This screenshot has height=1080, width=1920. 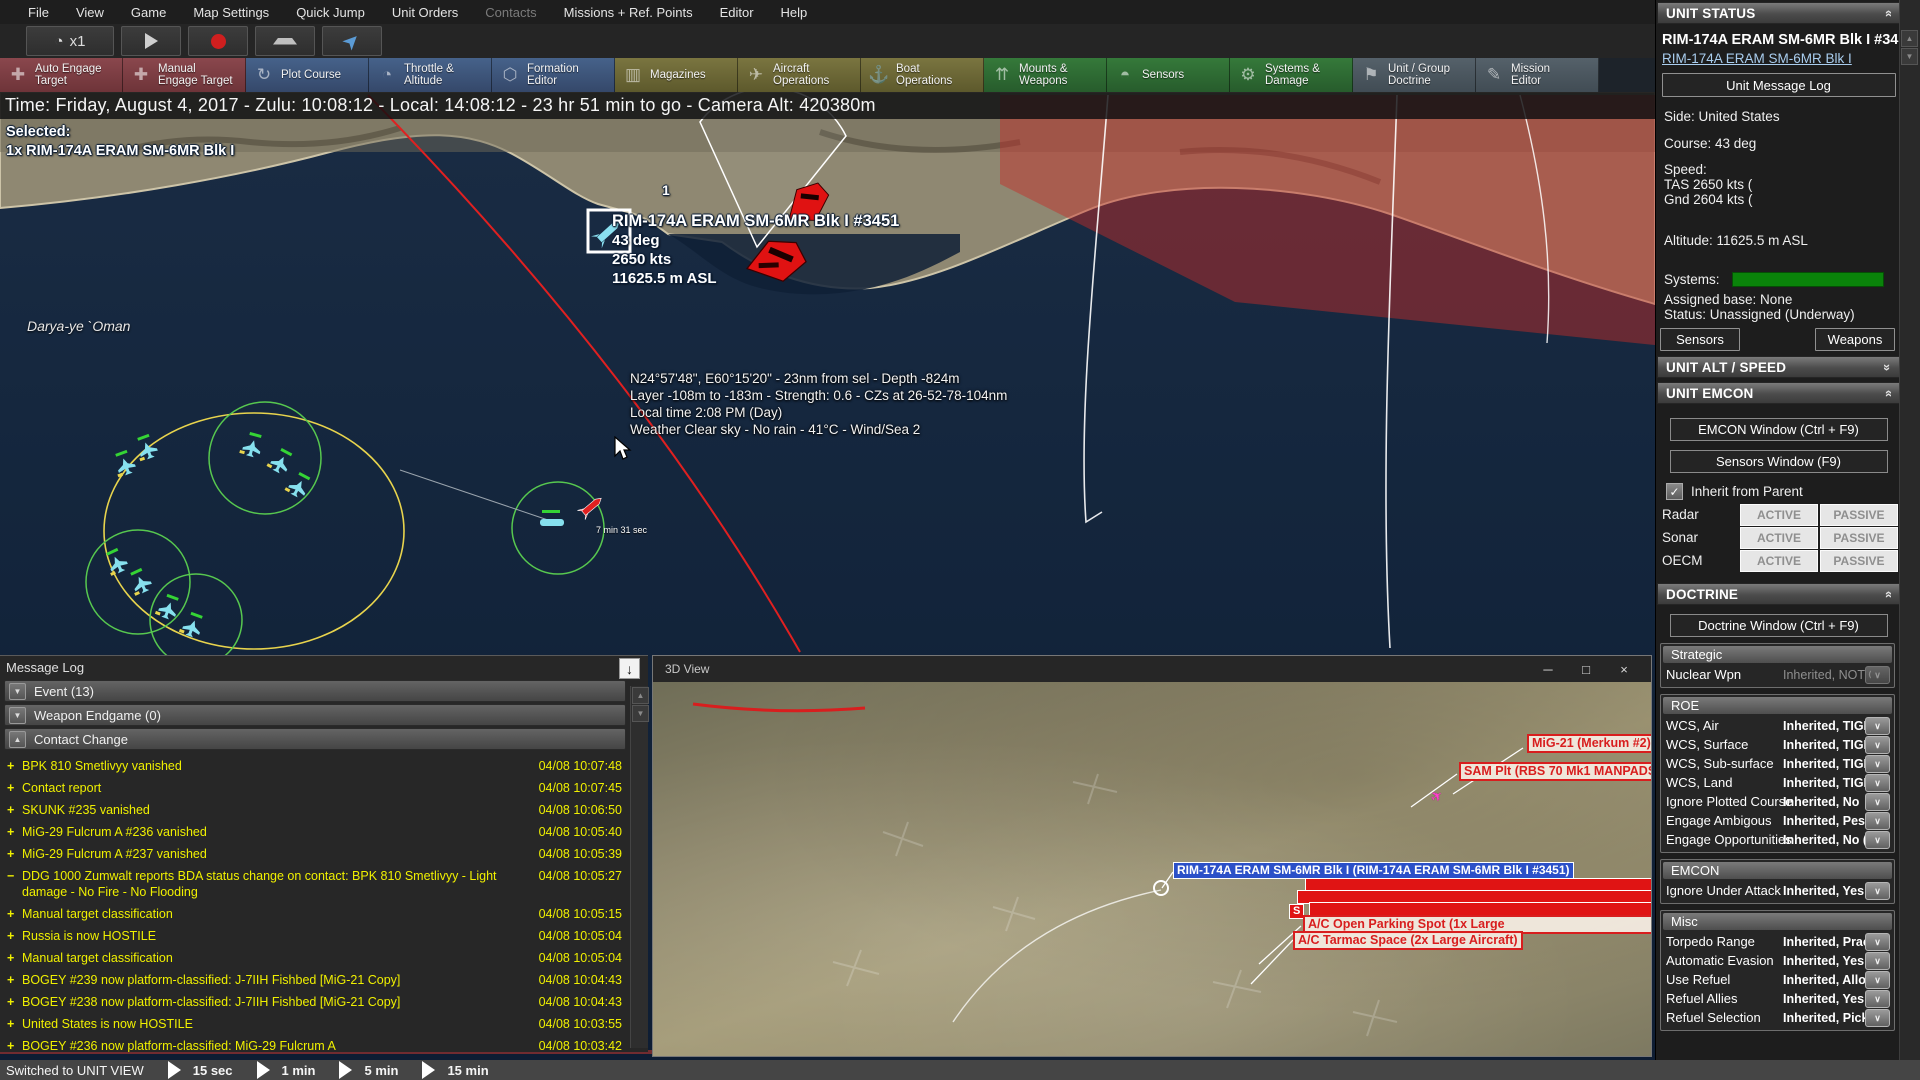 I want to click on toolbar-button: ⚙ Systems & Damage, so click(x=1291, y=75).